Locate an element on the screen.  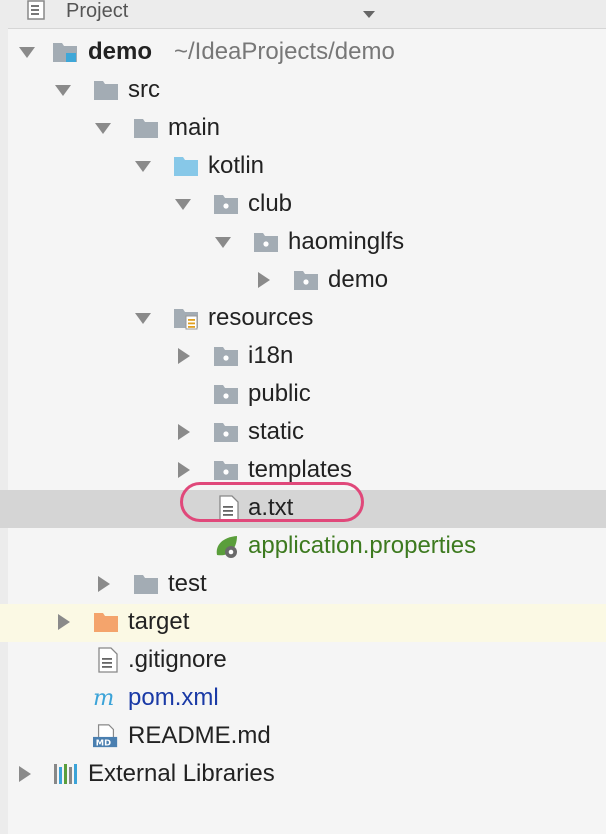
tree-label-pom: pom.xml is located at coordinates (173, 697).